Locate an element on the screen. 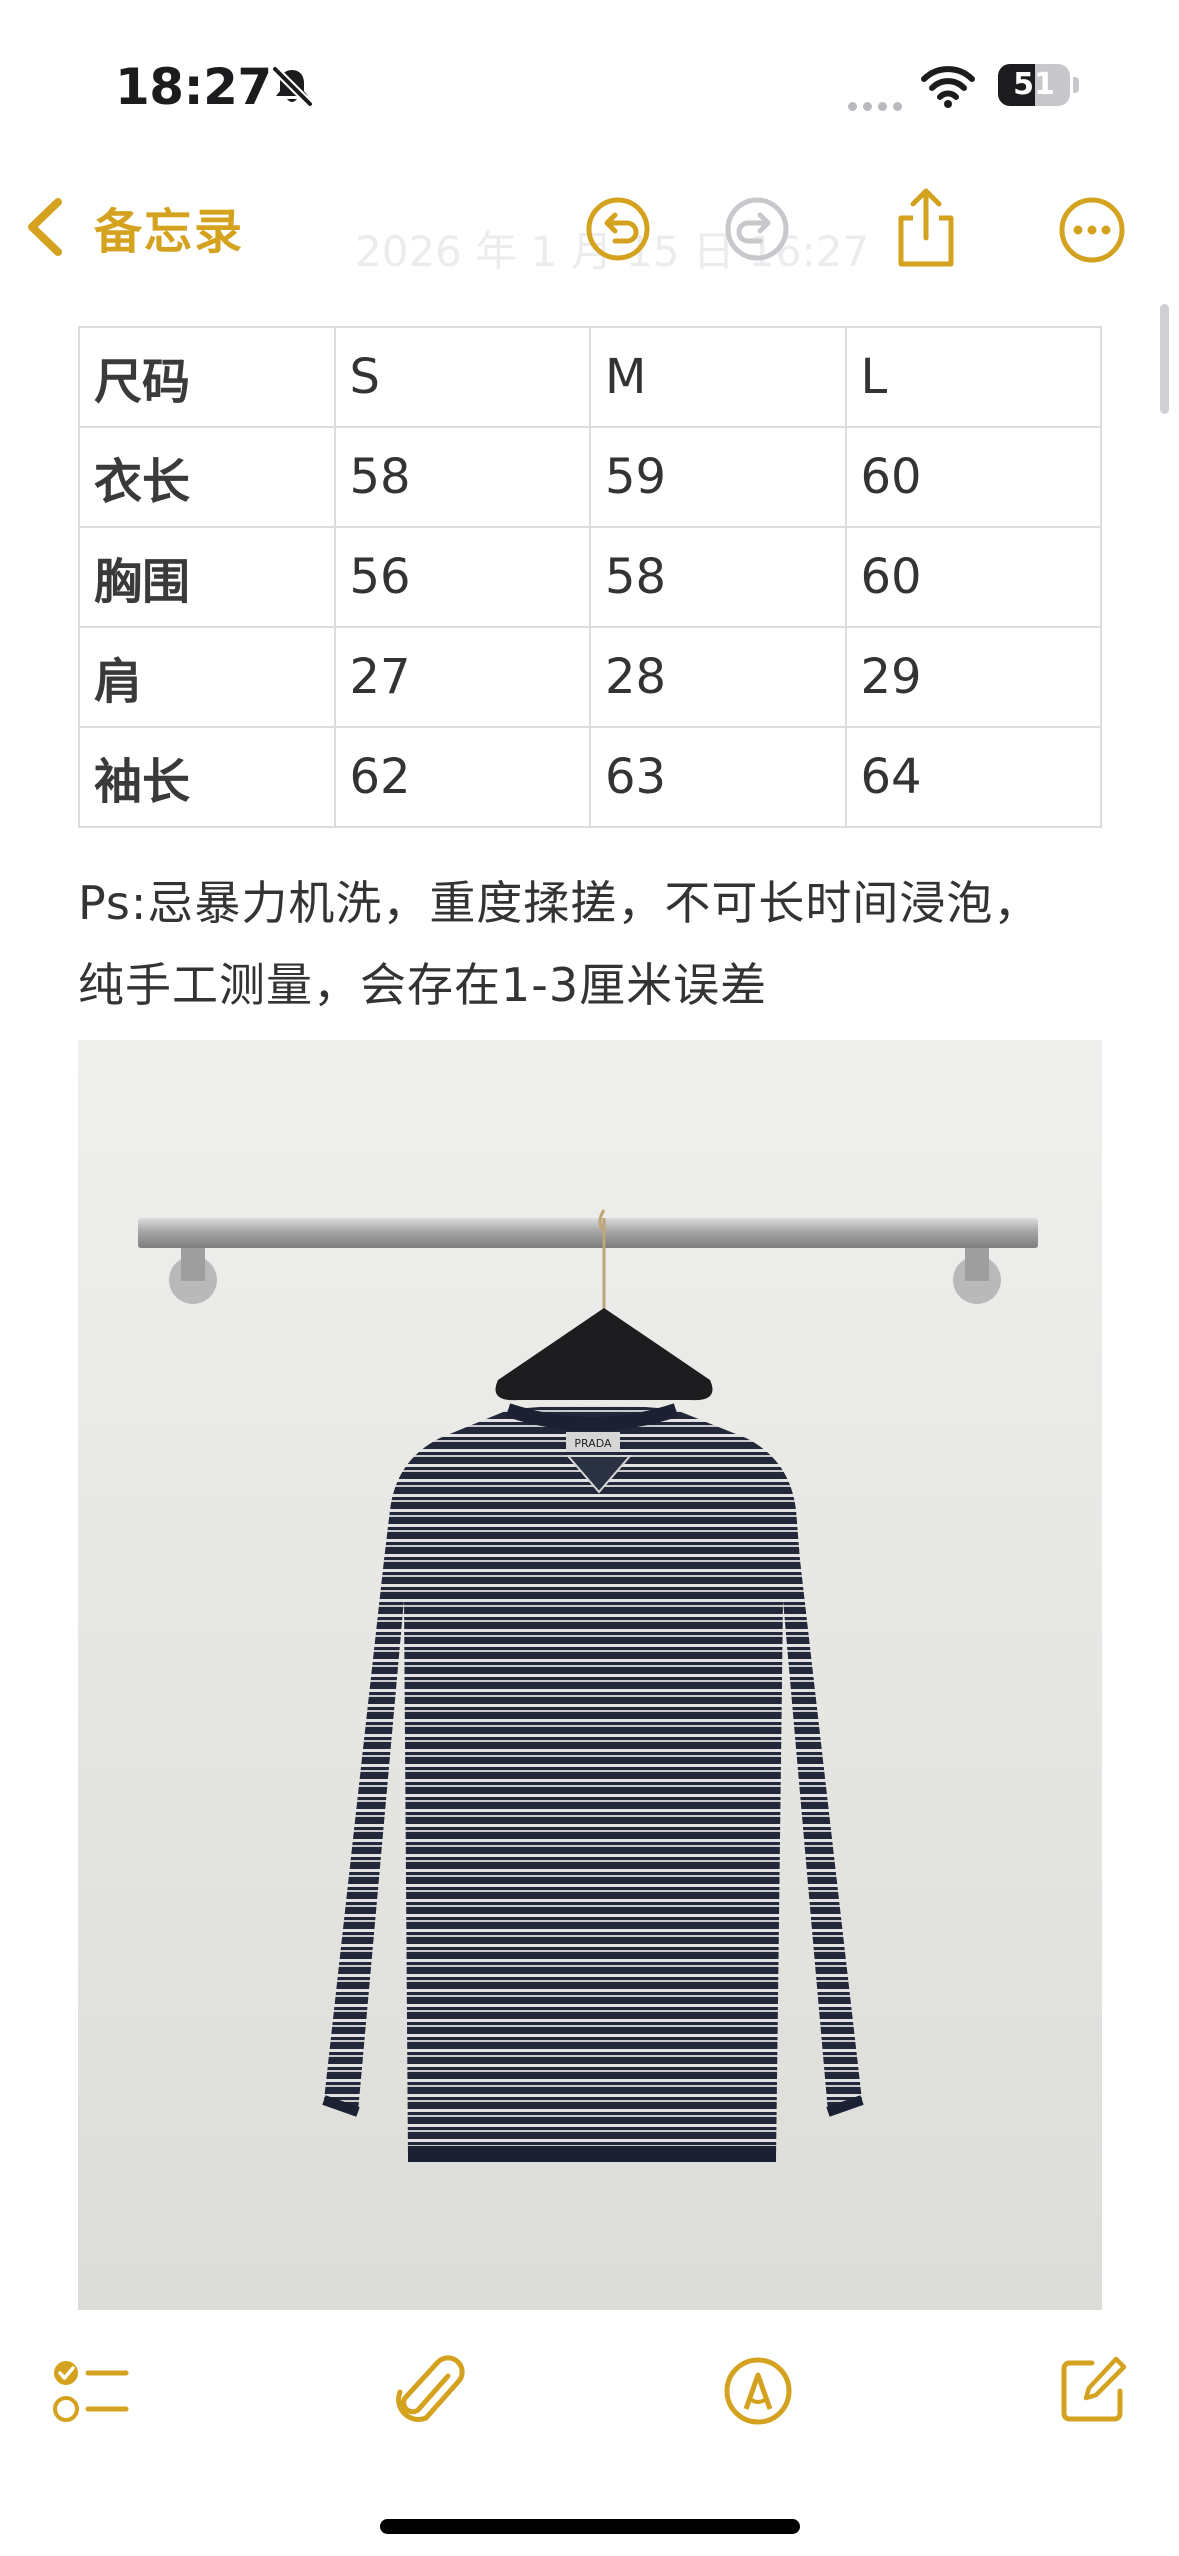 This screenshot has height=2556, width=1179. share-icon is located at coordinates (926, 227).